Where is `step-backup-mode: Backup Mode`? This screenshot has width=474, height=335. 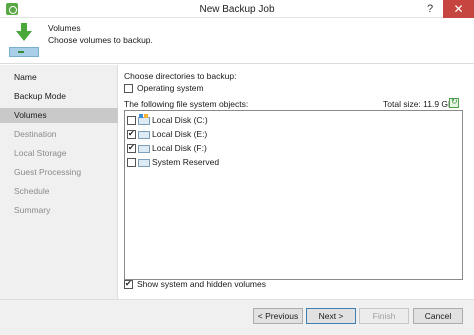 step-backup-mode: Backup Mode is located at coordinates (59, 96).